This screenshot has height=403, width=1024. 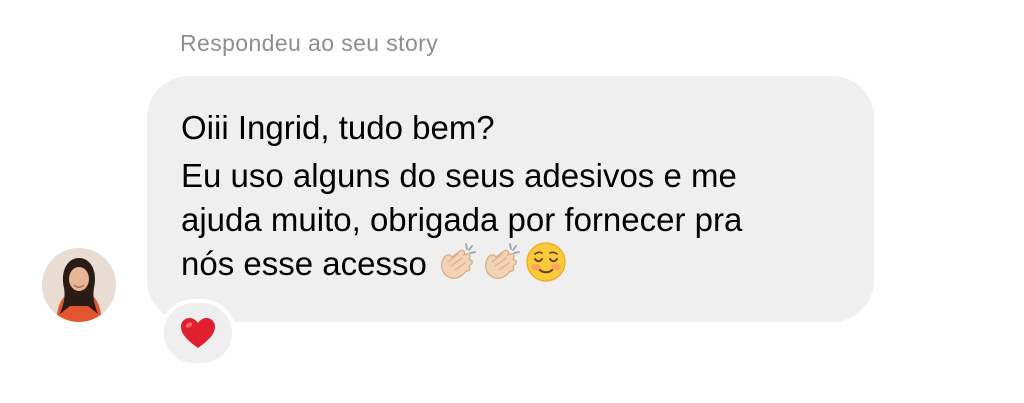 What do you see at coordinates (459, 175) in the screenshot?
I see `message-line: Eu uso alguns do seus adesivos e me` at bounding box center [459, 175].